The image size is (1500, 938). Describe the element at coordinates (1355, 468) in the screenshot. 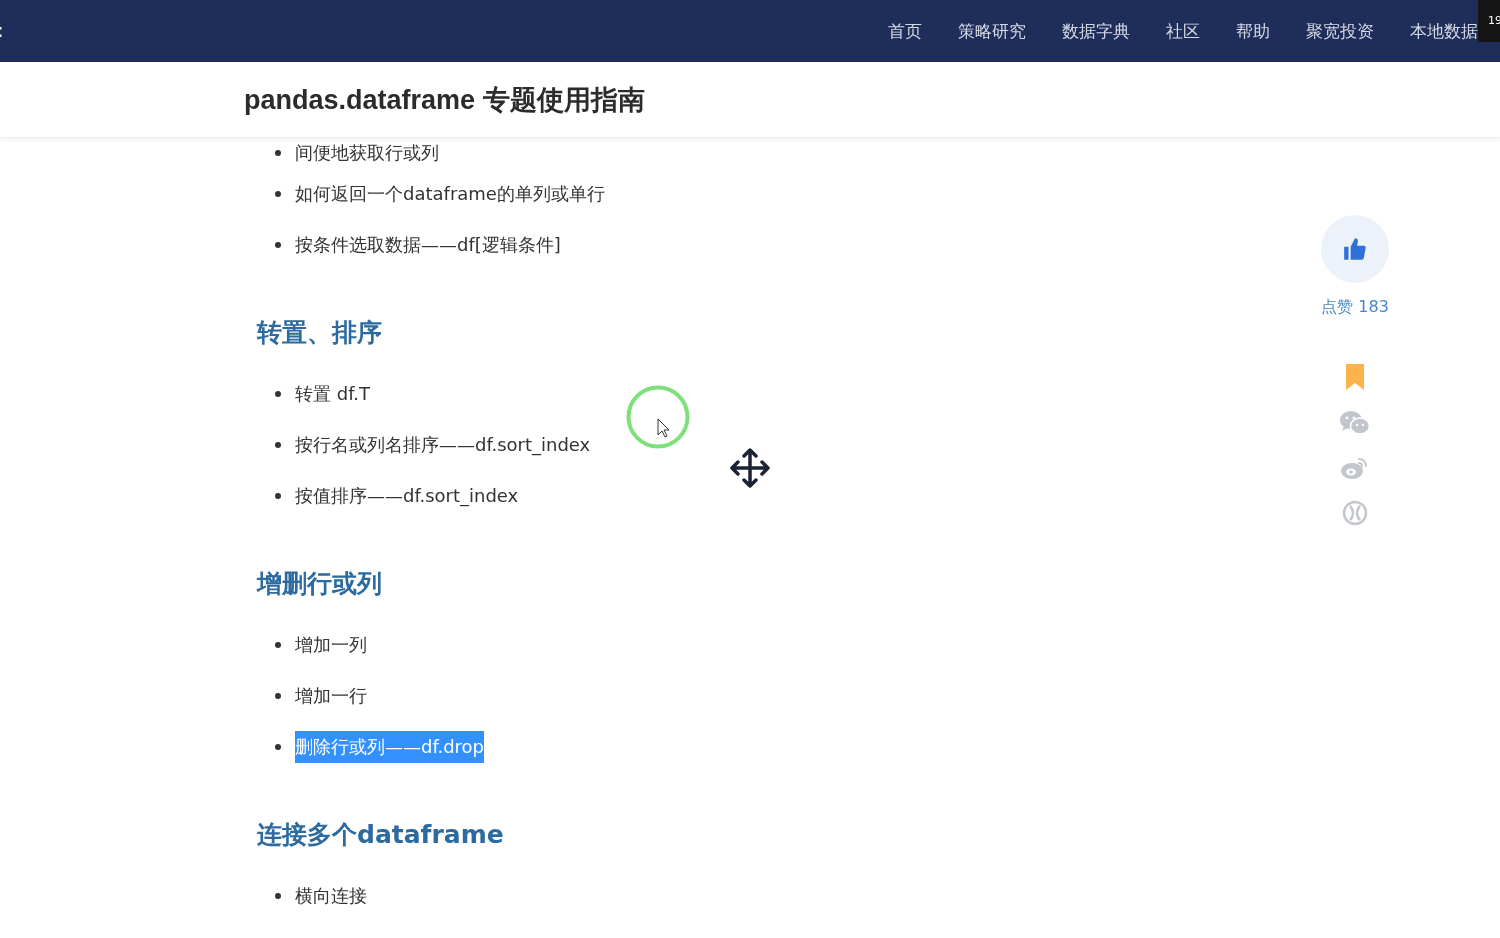

I see `weibo-icon` at that location.